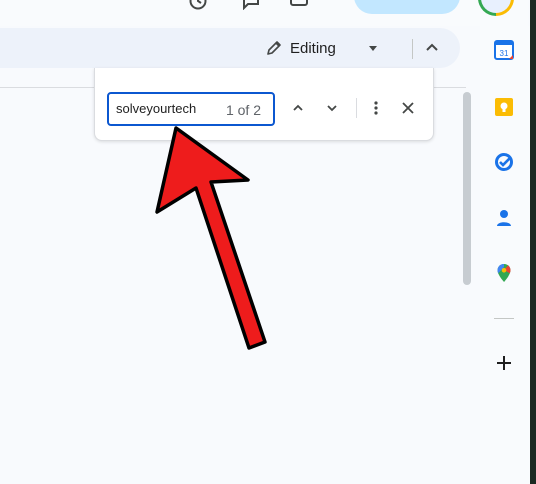 This screenshot has width=536, height=484. I want to click on find-options-button, so click(376, 108).